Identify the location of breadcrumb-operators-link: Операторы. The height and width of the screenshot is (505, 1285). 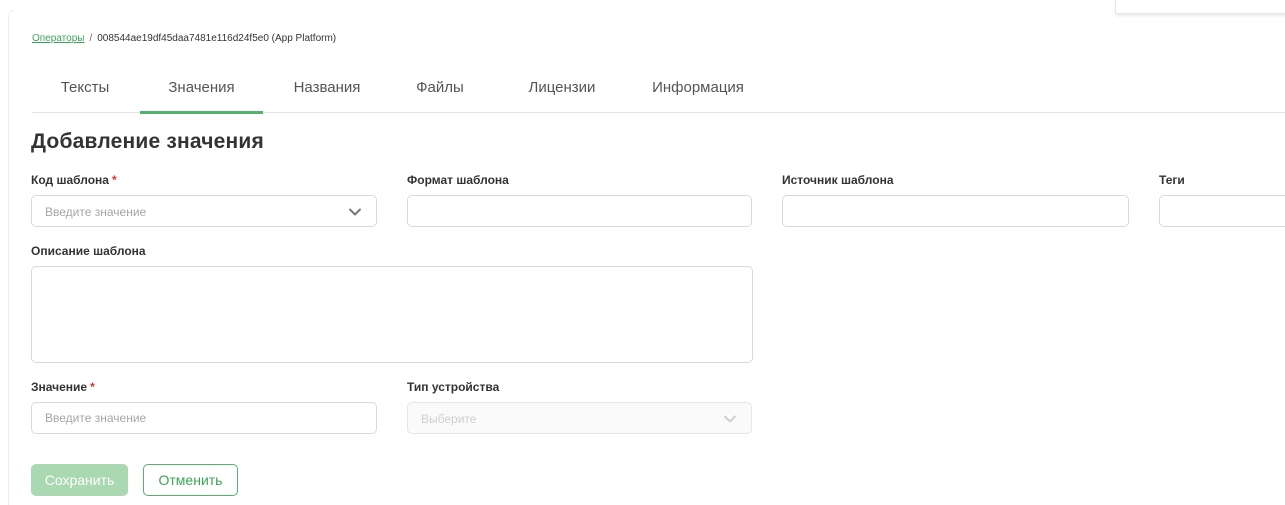
(58, 38).